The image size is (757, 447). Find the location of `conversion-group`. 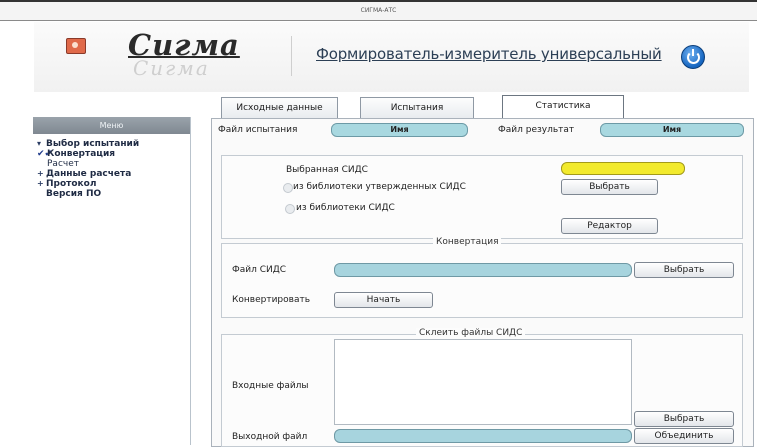

conversion-group is located at coordinates (482, 280).